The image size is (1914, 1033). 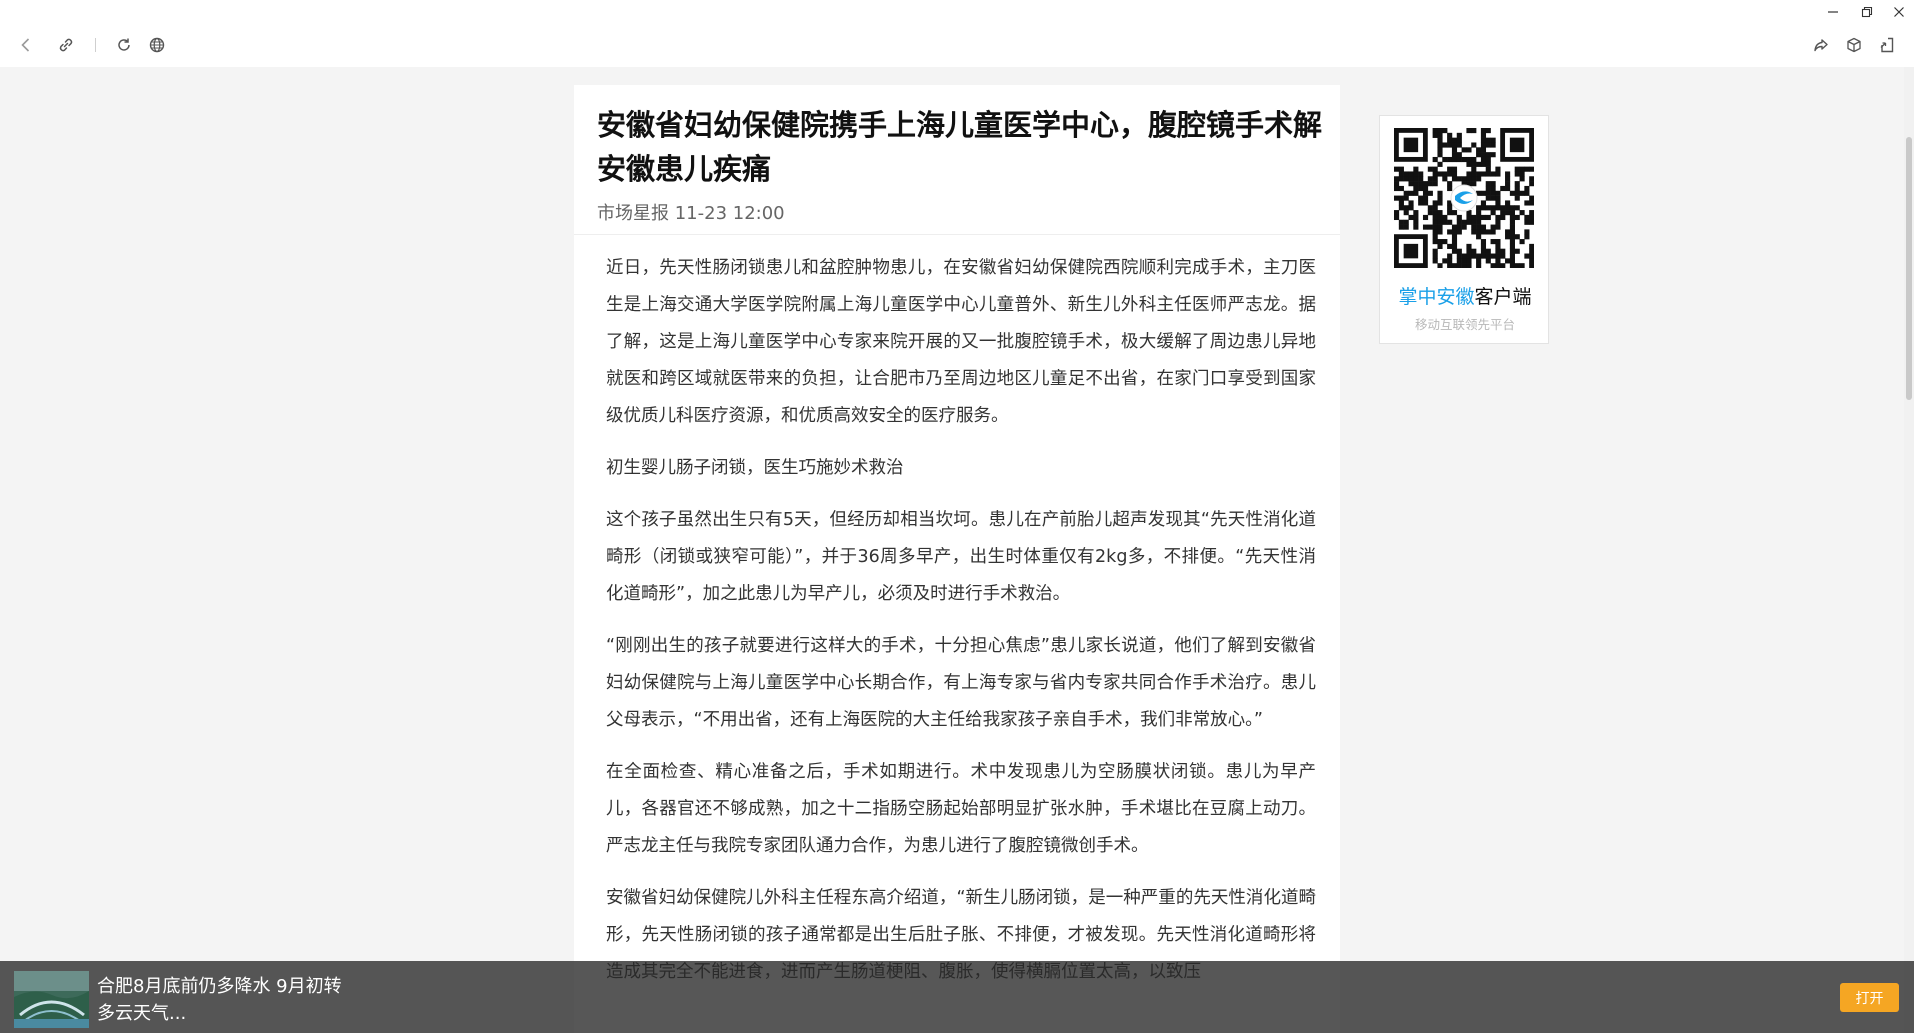 I want to click on open-button: 打开, so click(x=1869, y=997).